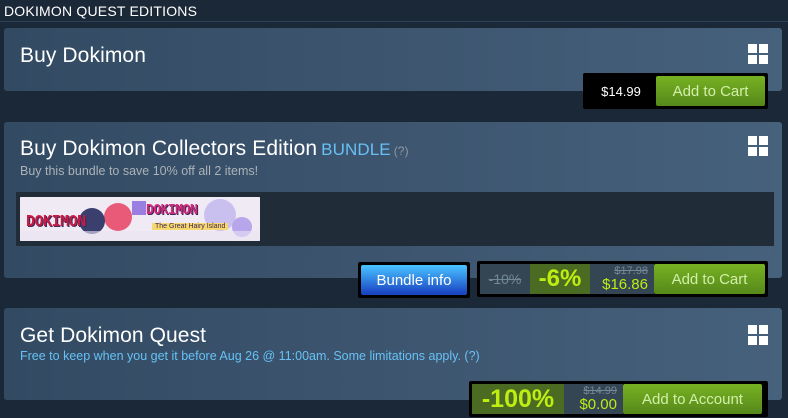 Image resolution: width=788 pixels, height=418 pixels. Describe the element at coordinates (172, 210) in the screenshot. I see `capsule-logo-2: DOKIMON` at that location.